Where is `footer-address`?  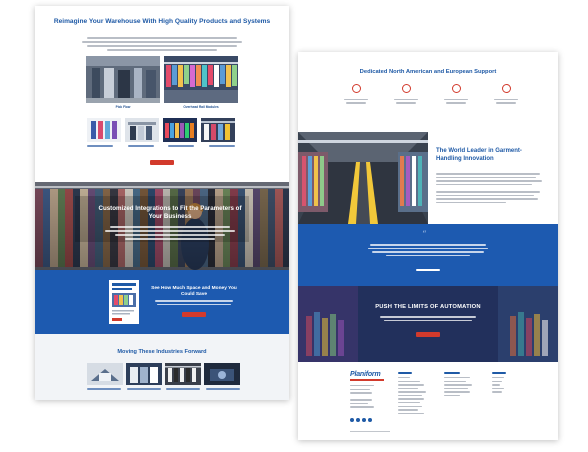
footer-address is located at coordinates (362, 396).